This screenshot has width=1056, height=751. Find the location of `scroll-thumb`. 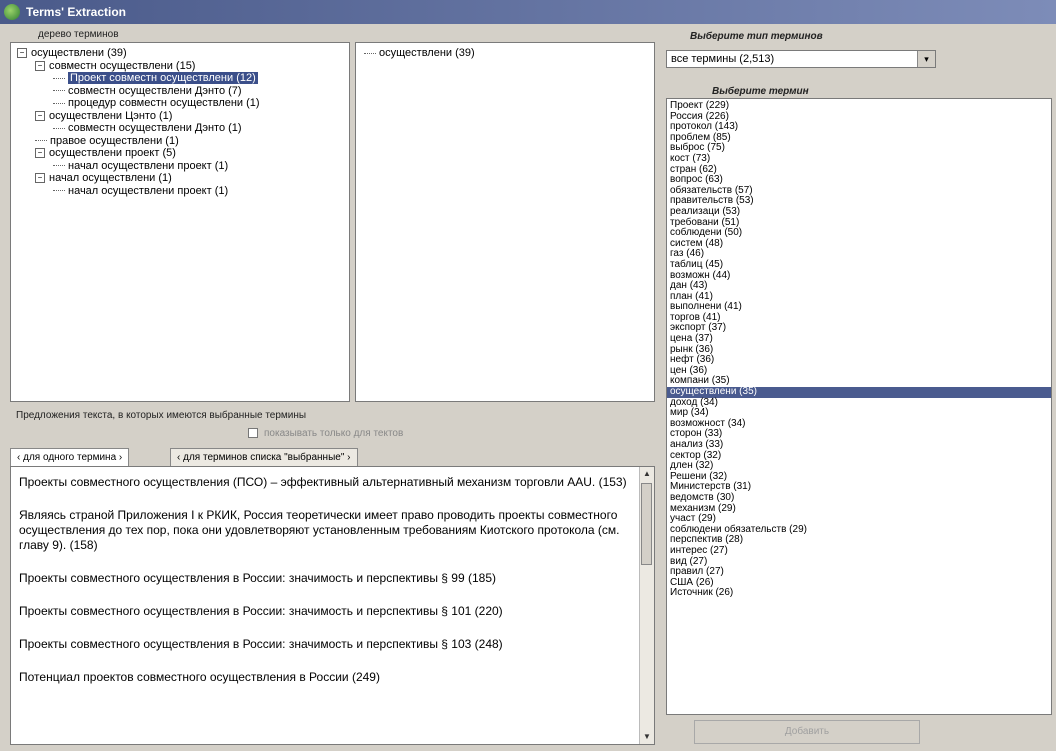

scroll-thumb is located at coordinates (646, 524).